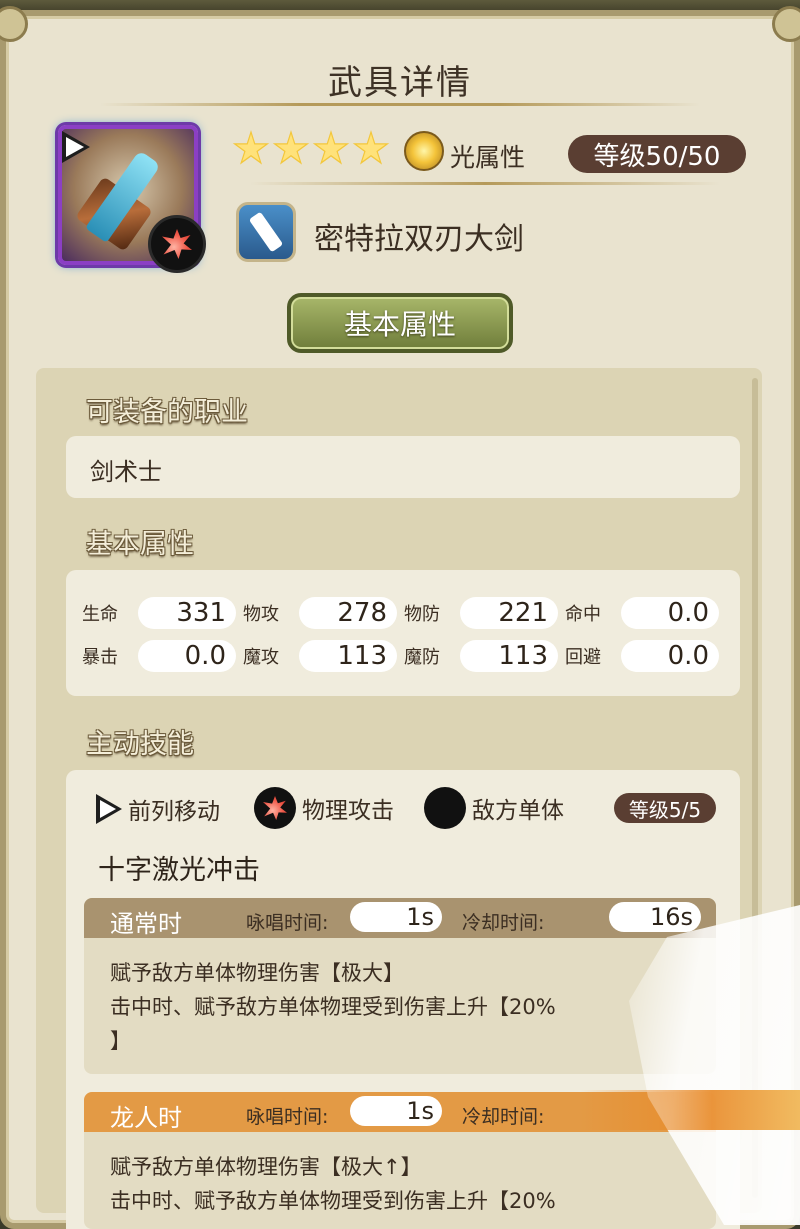 The height and width of the screenshot is (1229, 800). I want to click on jobs-box, so click(403, 467).